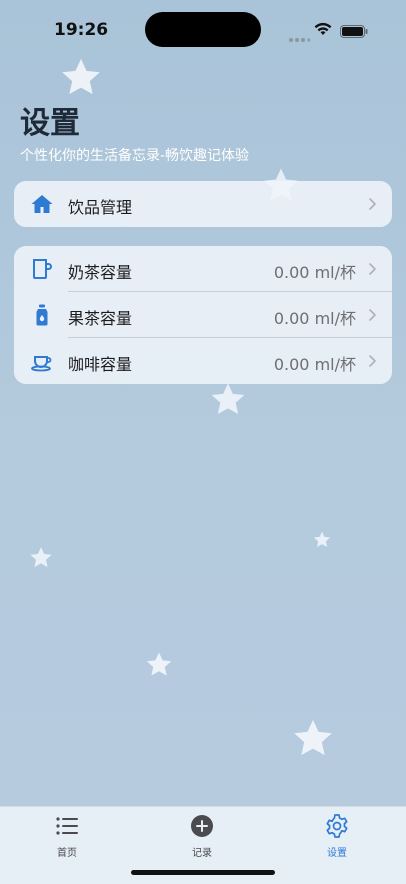 Image resolution: width=406 pixels, height=884 pixels. I want to click on fruit-tea-capacity-row: 果茶容量 0.00 ml/杯, so click(203, 315).